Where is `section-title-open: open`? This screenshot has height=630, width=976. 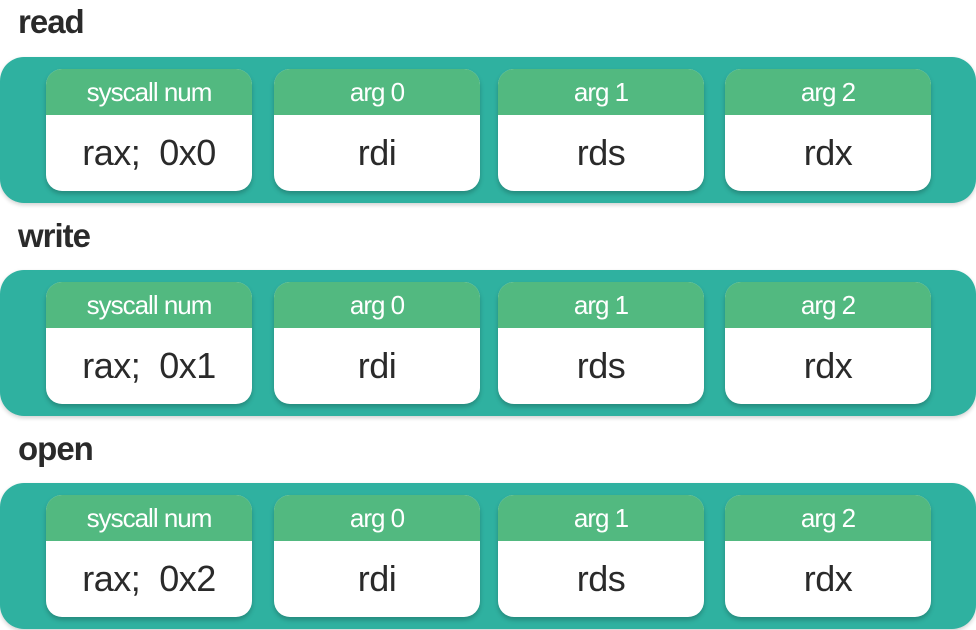
section-title-open: open is located at coordinates (56, 448).